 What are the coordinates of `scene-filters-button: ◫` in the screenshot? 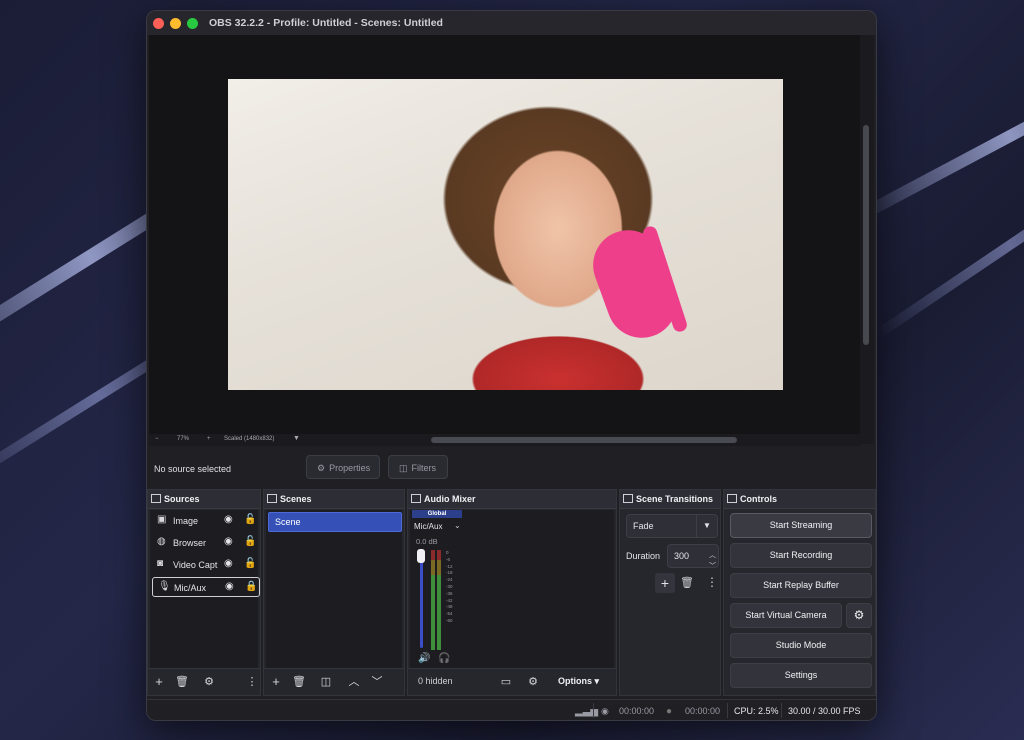 It's located at (326, 682).